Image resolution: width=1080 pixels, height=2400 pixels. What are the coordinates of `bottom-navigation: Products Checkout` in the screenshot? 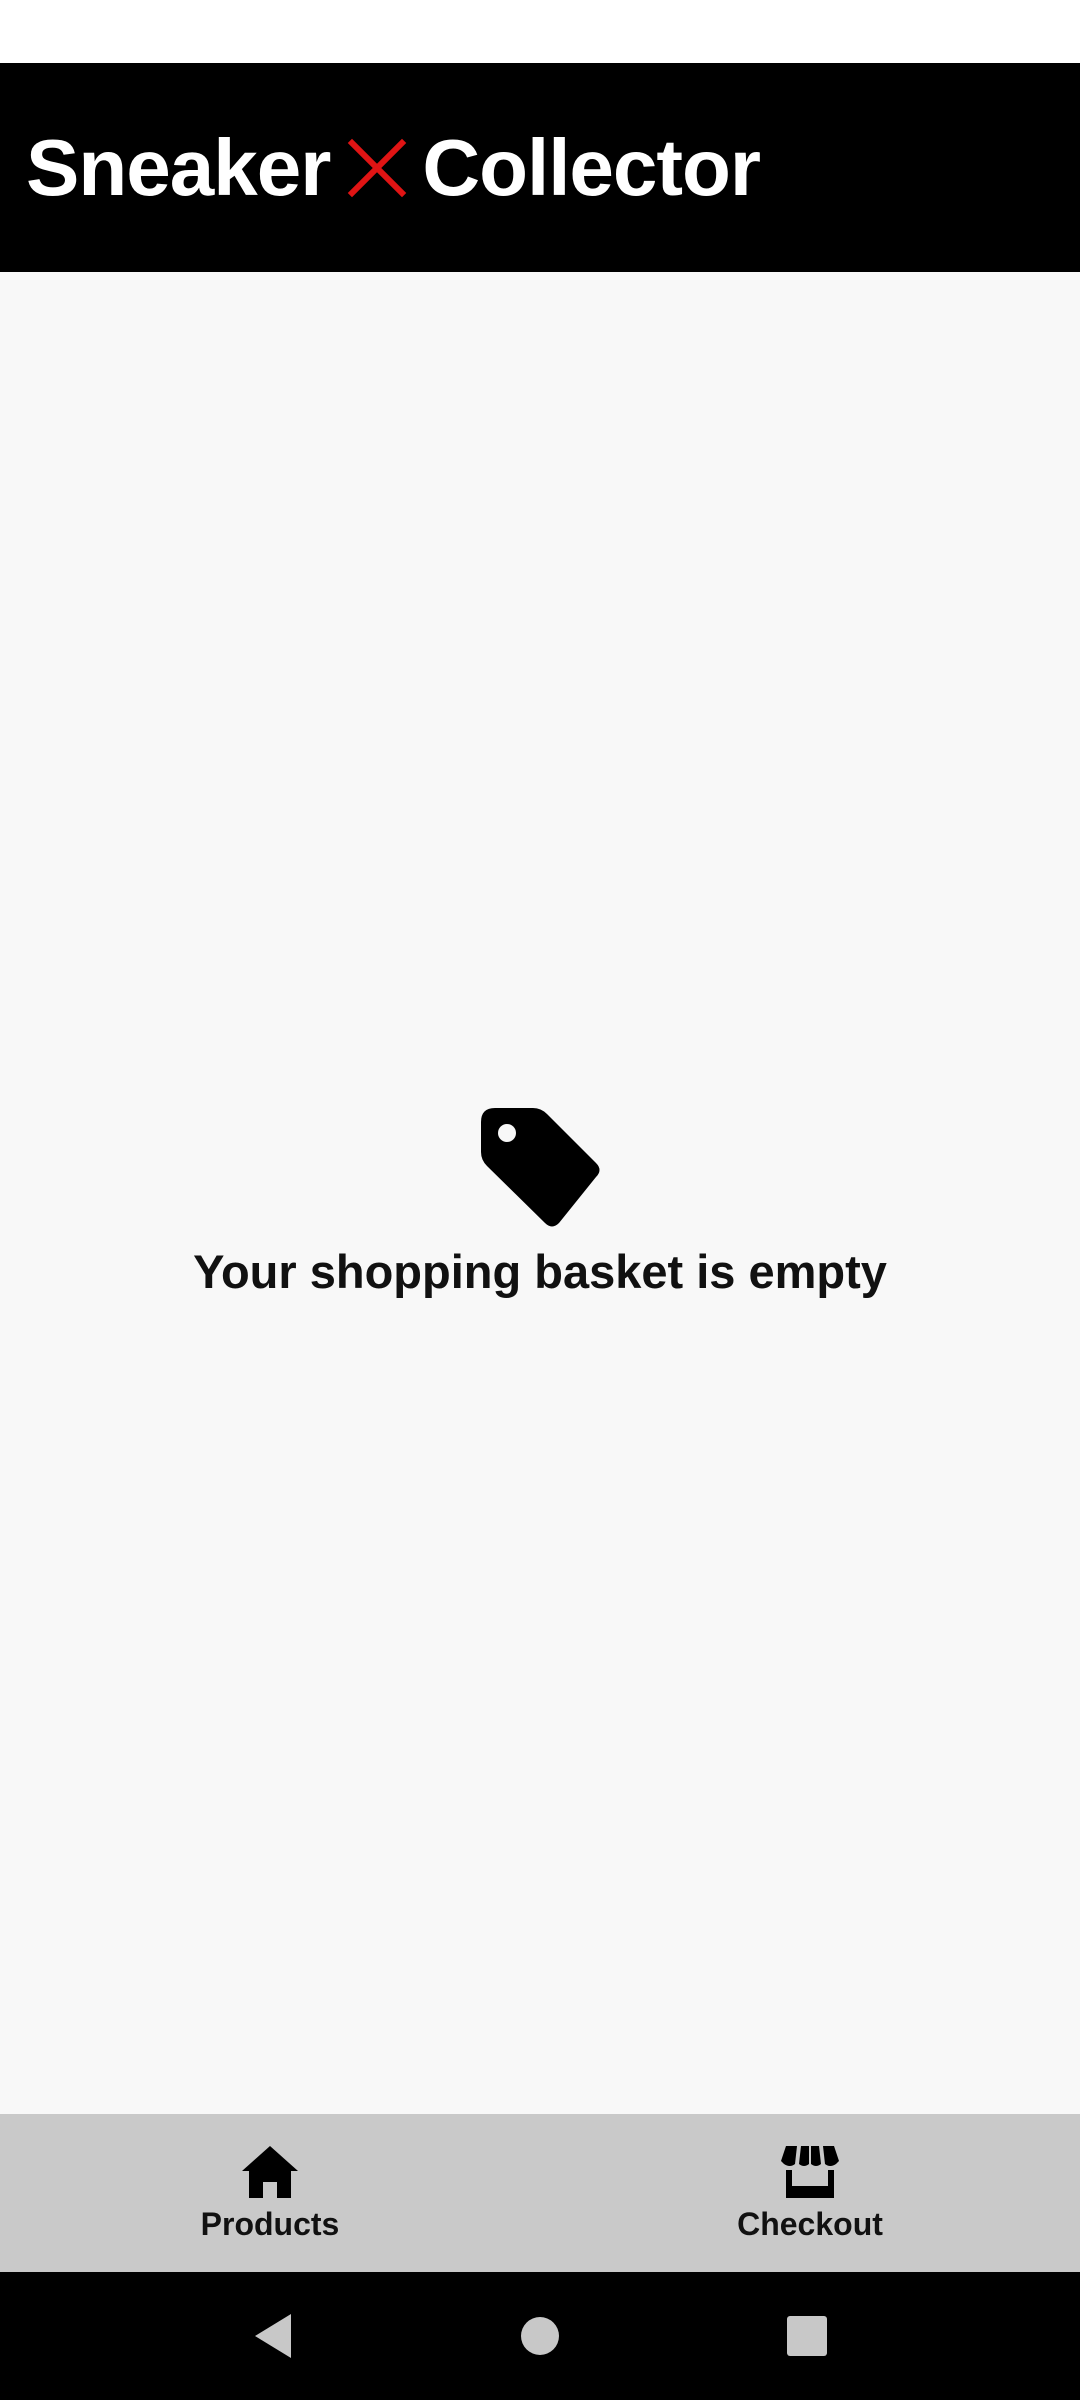 It's located at (540, 2193).